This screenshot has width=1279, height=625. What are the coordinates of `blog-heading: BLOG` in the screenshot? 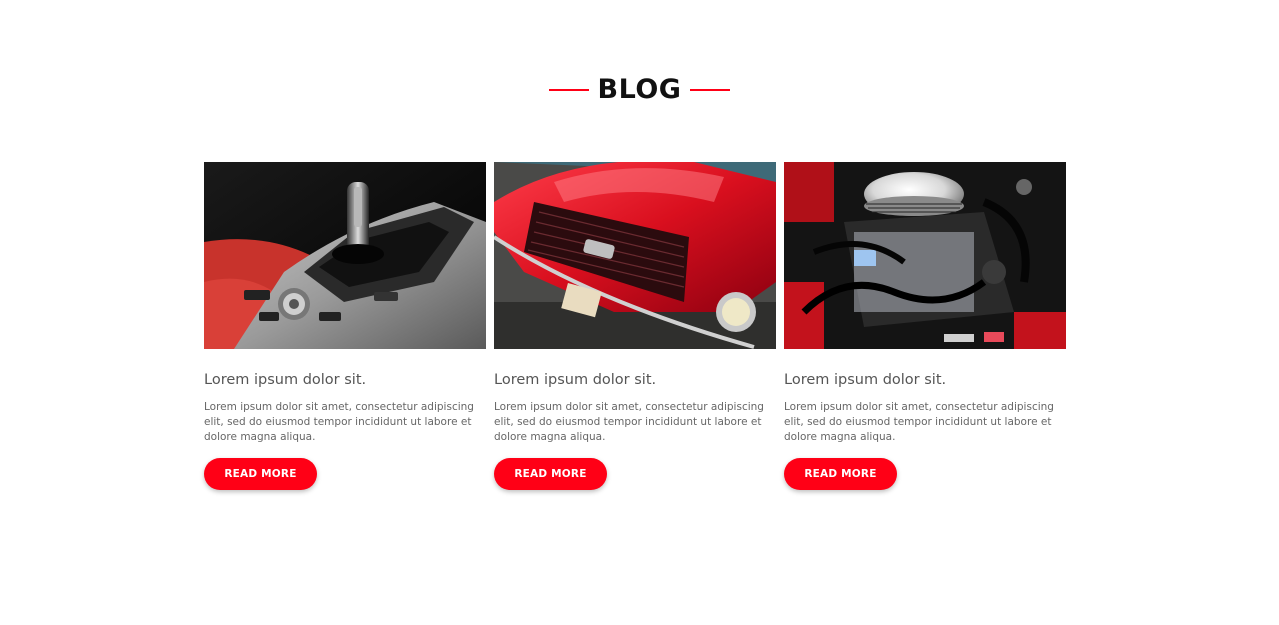 It's located at (639, 90).